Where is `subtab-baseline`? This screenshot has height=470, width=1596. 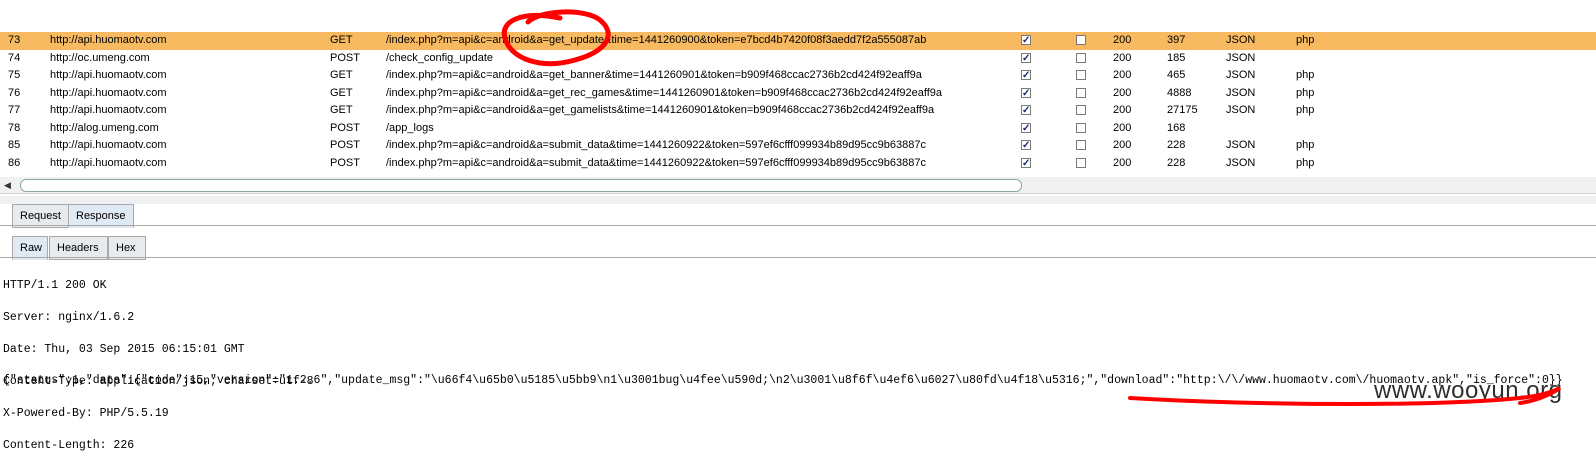
subtab-baseline is located at coordinates (798, 257).